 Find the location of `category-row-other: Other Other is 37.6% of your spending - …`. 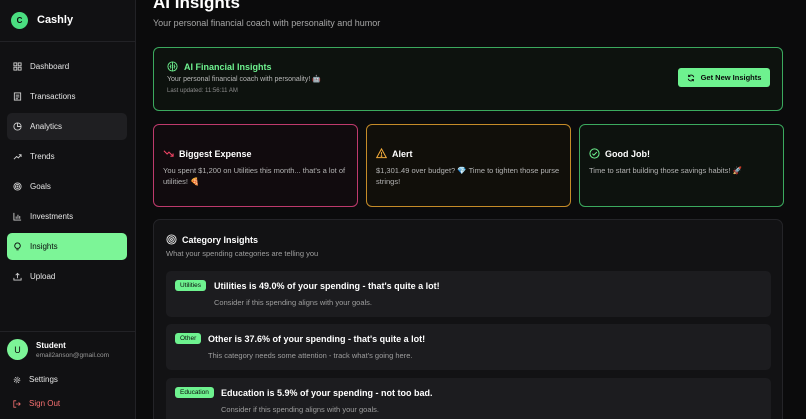

category-row-other: Other Other is 37.6% of your spending - … is located at coordinates (468, 347).